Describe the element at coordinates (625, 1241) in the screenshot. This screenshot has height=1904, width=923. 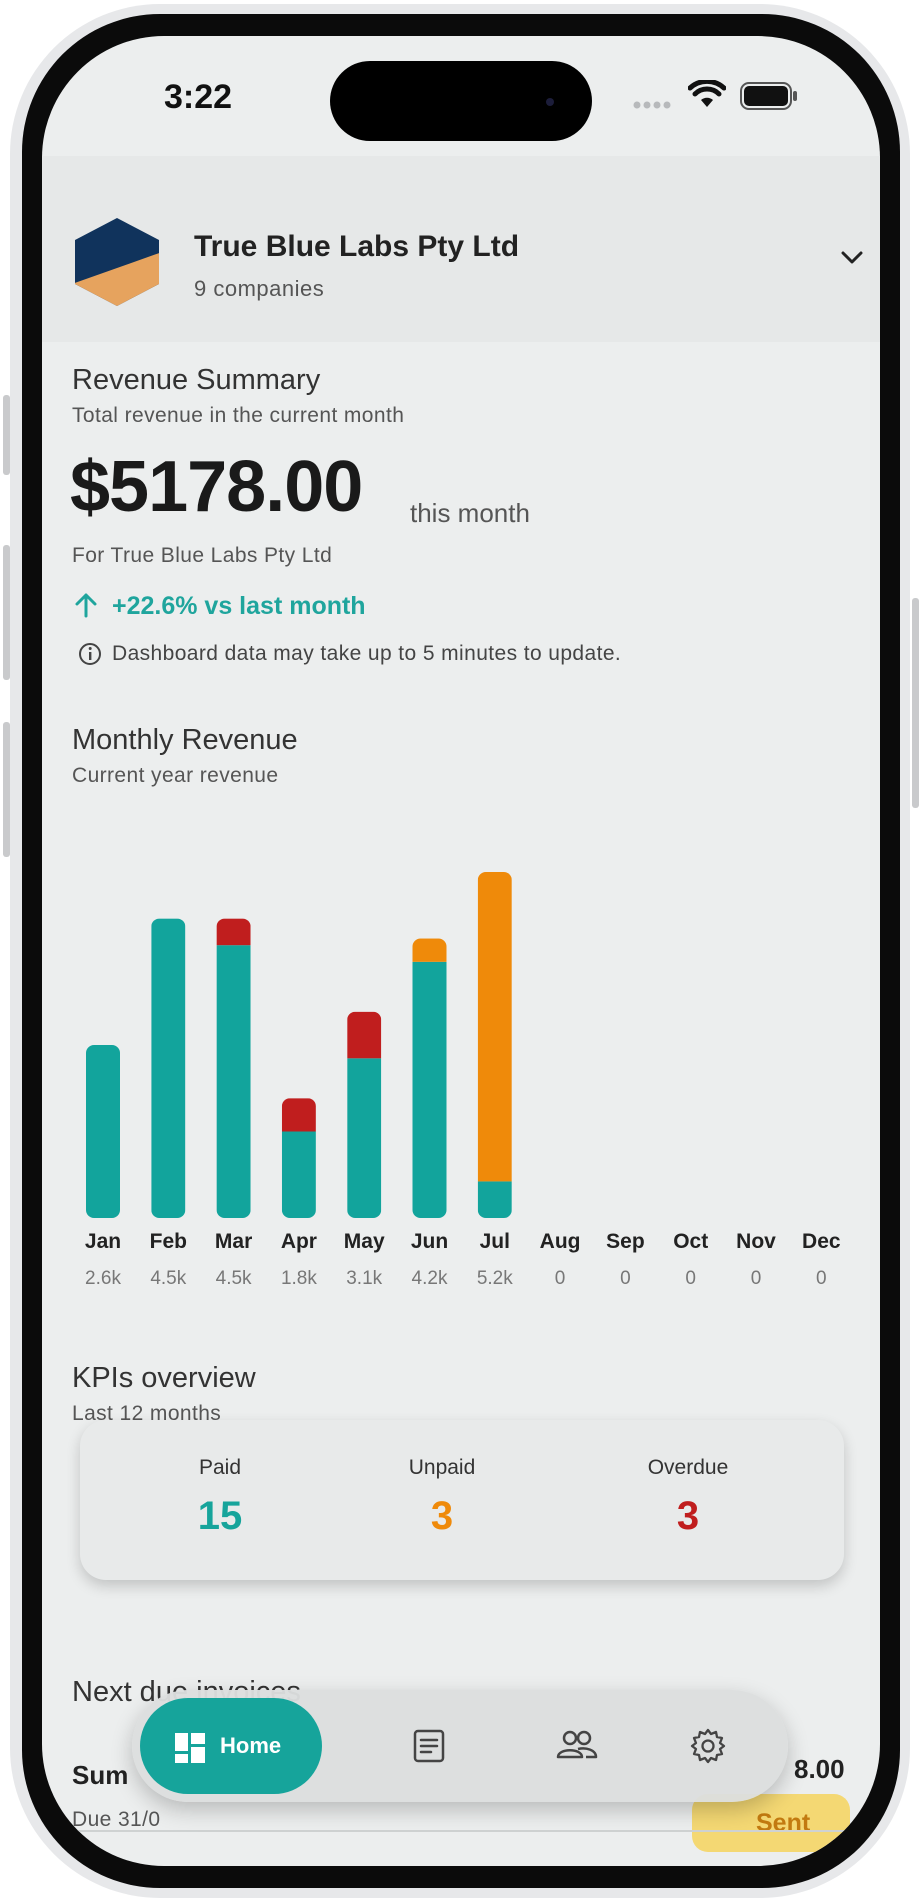
I see `month-label-sep: Sep` at that location.